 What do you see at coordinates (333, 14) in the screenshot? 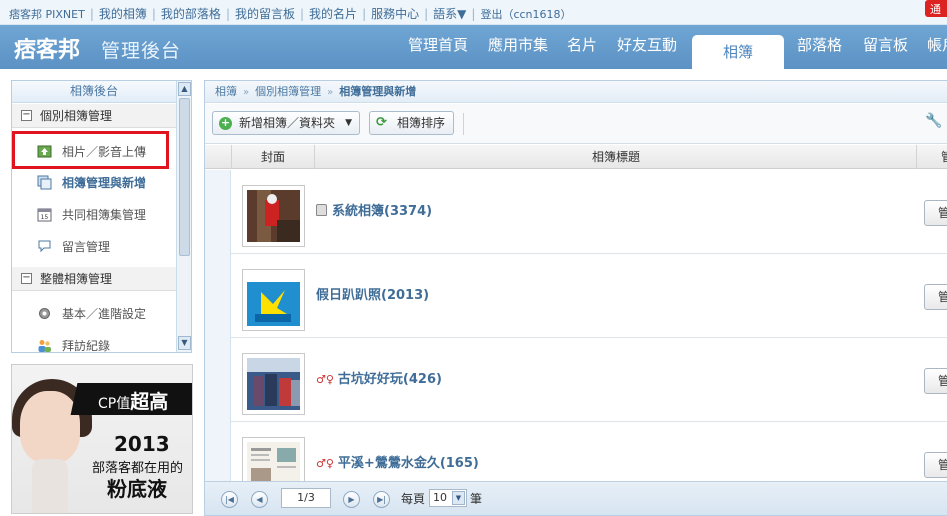
I see `link-my-card: 我的名片` at bounding box center [333, 14].